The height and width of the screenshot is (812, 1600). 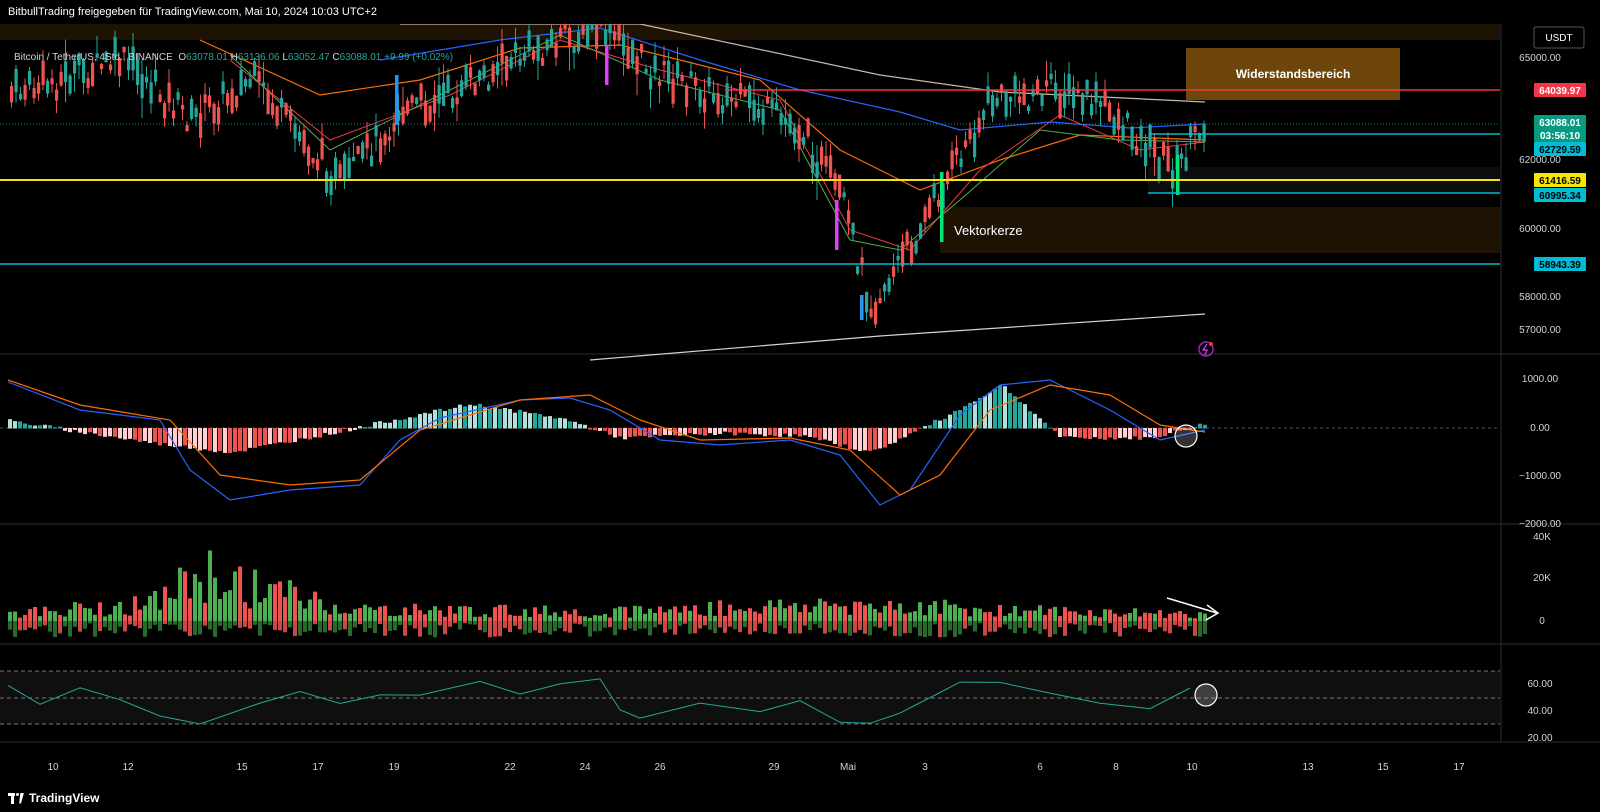 I want to click on volume-trend-arrow, so click(x=1192, y=605).